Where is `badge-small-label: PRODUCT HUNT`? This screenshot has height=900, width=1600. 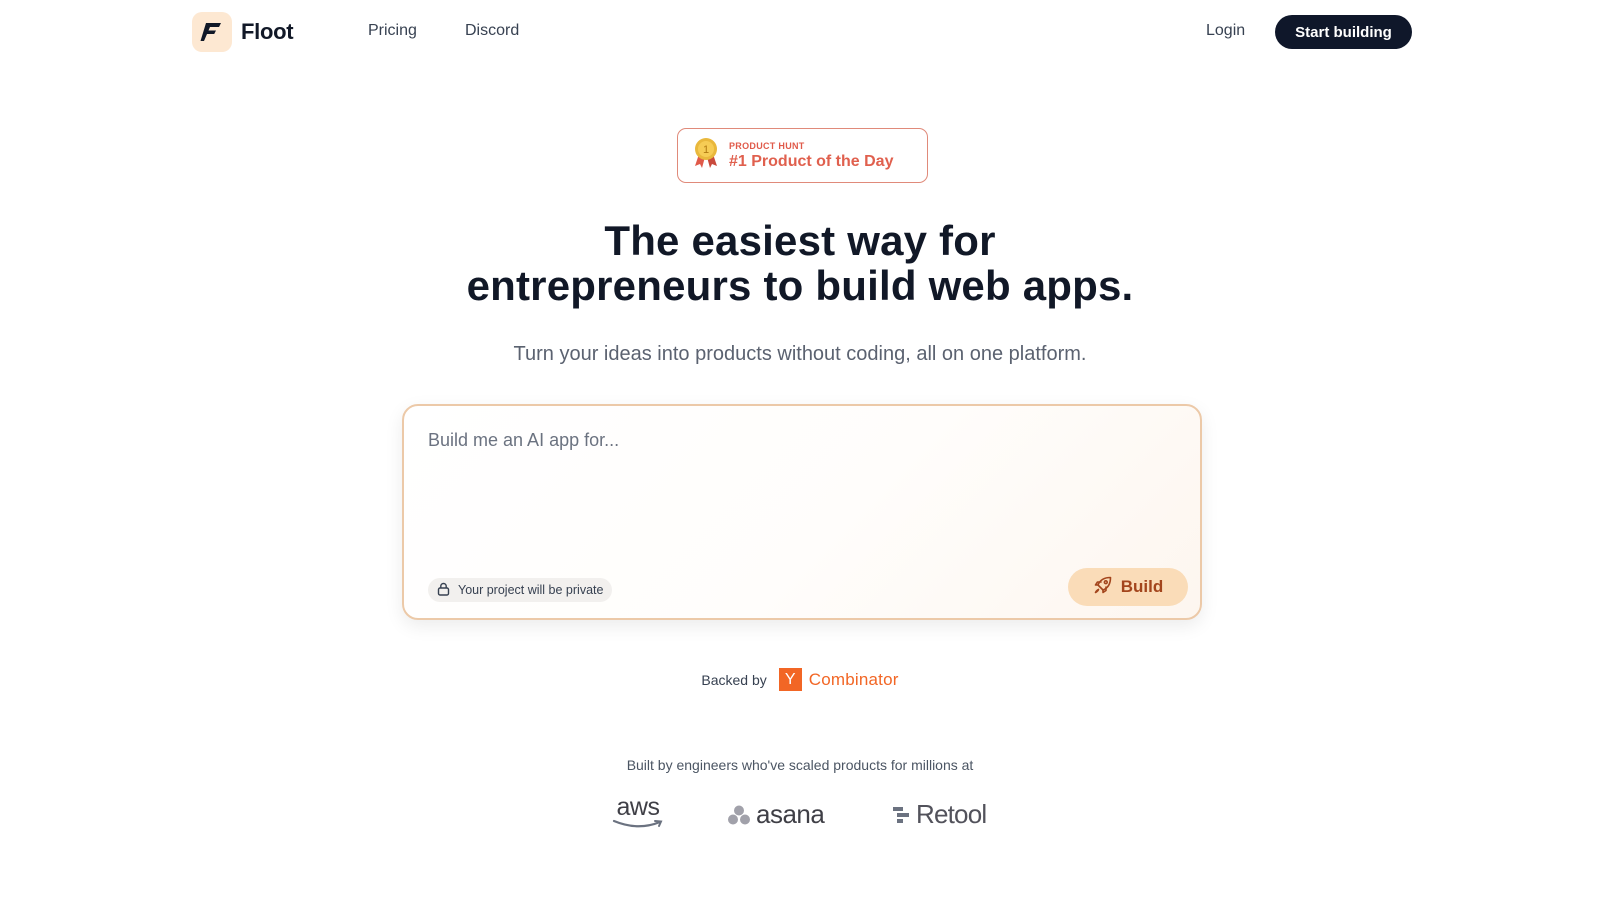
badge-small-label: PRODUCT HUNT is located at coordinates (767, 145).